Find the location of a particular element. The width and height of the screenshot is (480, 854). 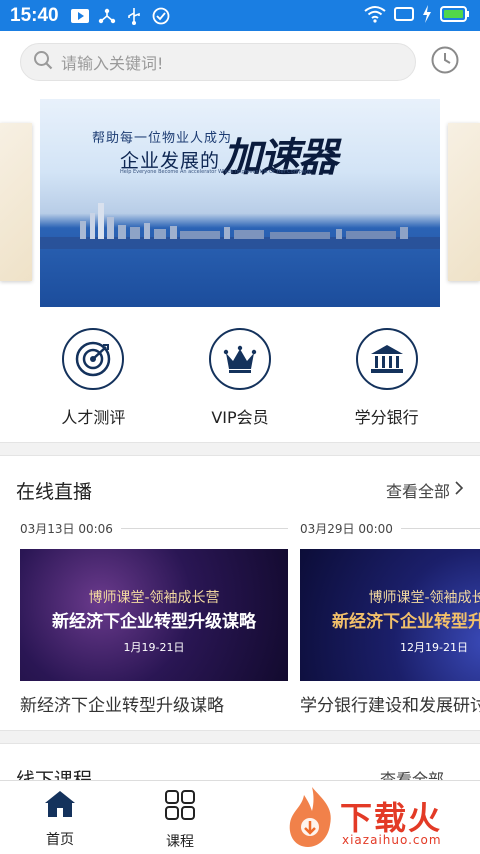

thumb-line3: 1月19-21日 is located at coordinates (154, 647).